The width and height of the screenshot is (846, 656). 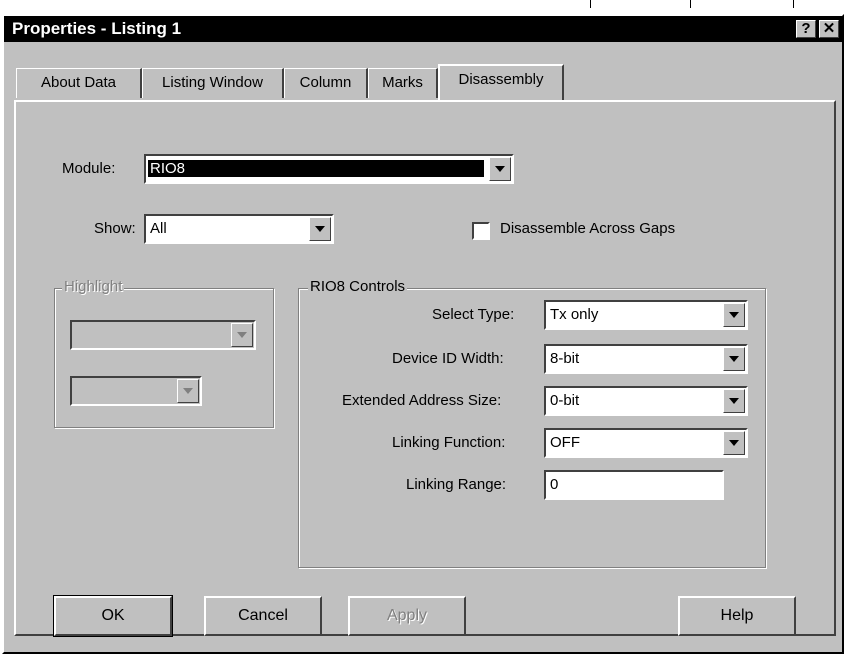 What do you see at coordinates (806, 29) in the screenshot?
I see `help-icon: ?` at bounding box center [806, 29].